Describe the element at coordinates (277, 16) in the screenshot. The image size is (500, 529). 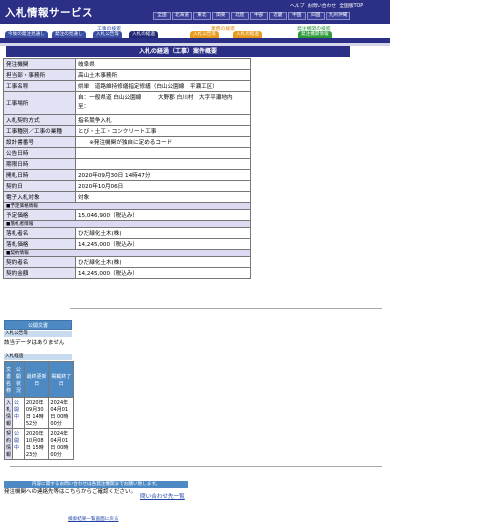
I see `region-kinki: 近畿` at that location.